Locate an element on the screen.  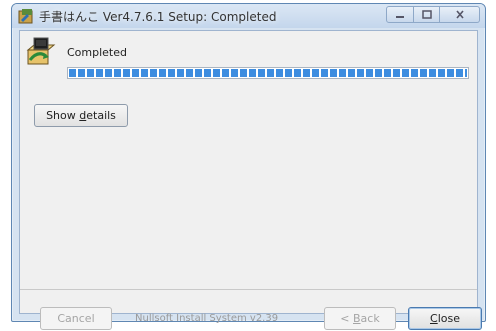
close-label-suffix: lose is located at coordinates (448, 318).